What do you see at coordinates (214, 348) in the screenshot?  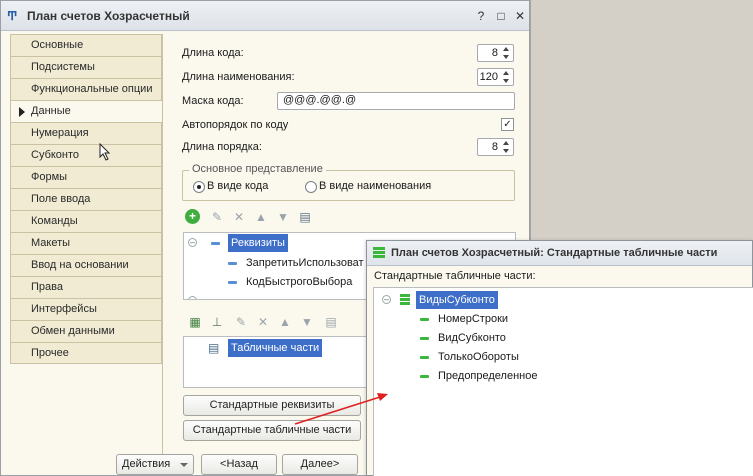 I see `table-icon: ▤` at bounding box center [214, 348].